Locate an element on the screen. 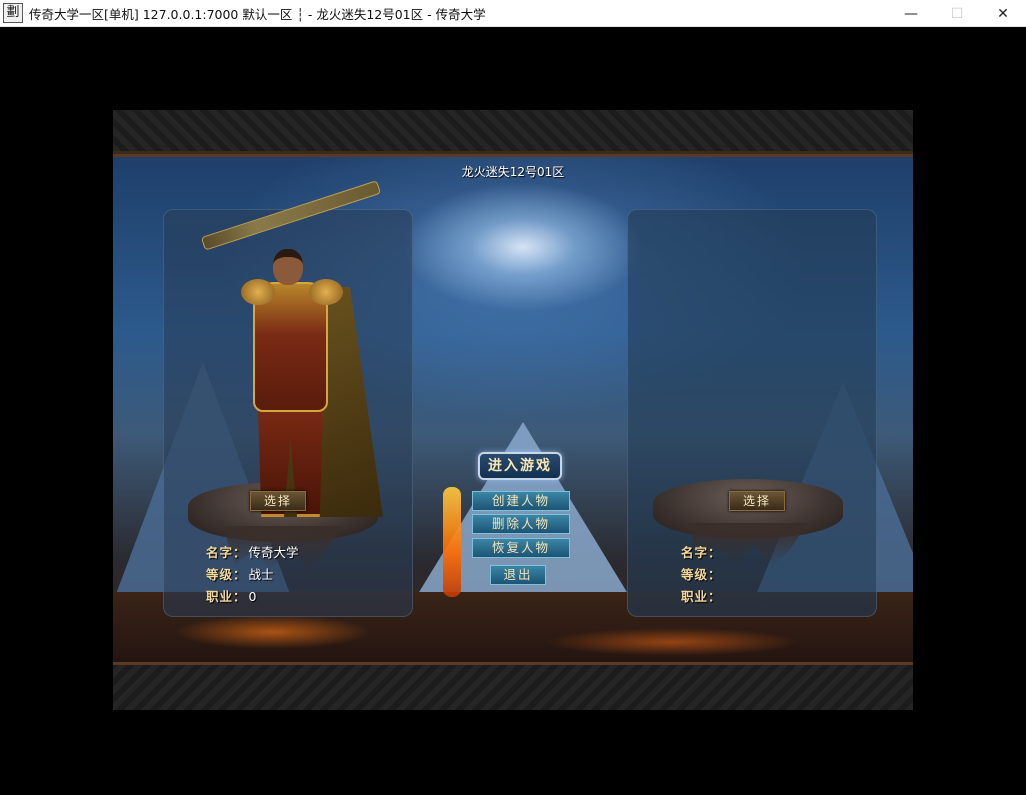 Image resolution: width=1026 pixels, height=795 pixels. delete-character-button: 删除人物 is located at coordinates (521, 524).